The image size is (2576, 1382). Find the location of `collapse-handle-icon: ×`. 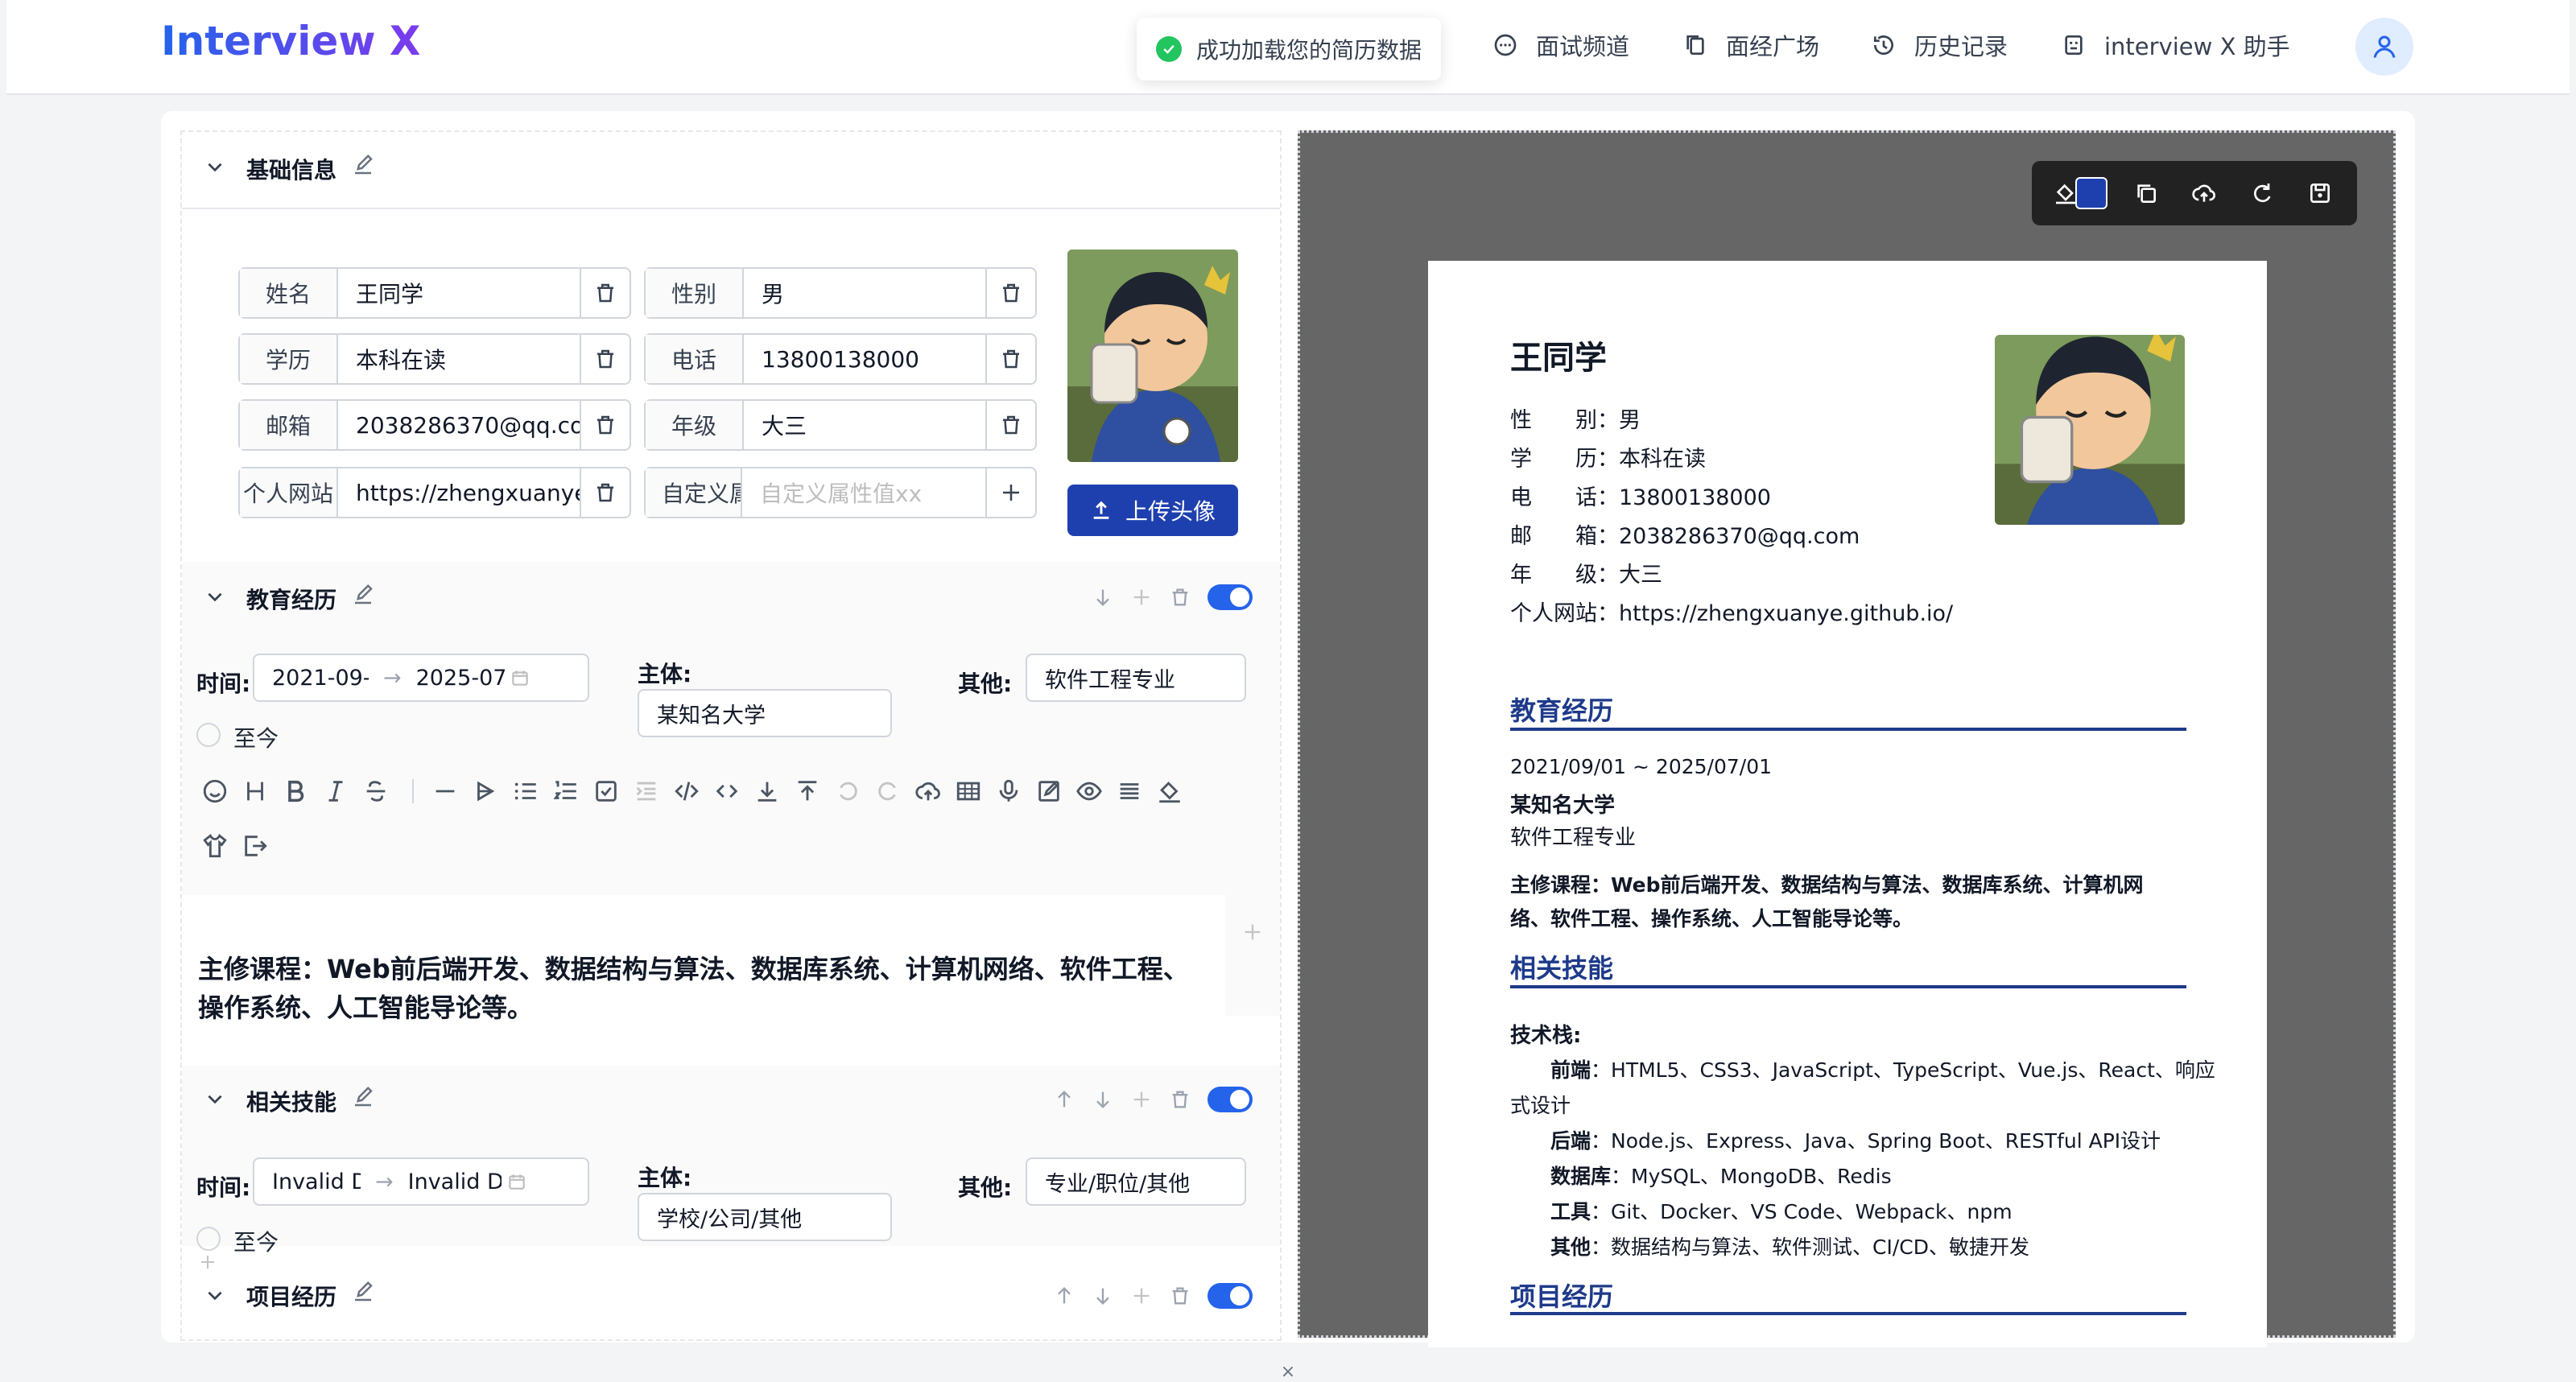

collapse-handle-icon: × is located at coordinates (1288, 1372).